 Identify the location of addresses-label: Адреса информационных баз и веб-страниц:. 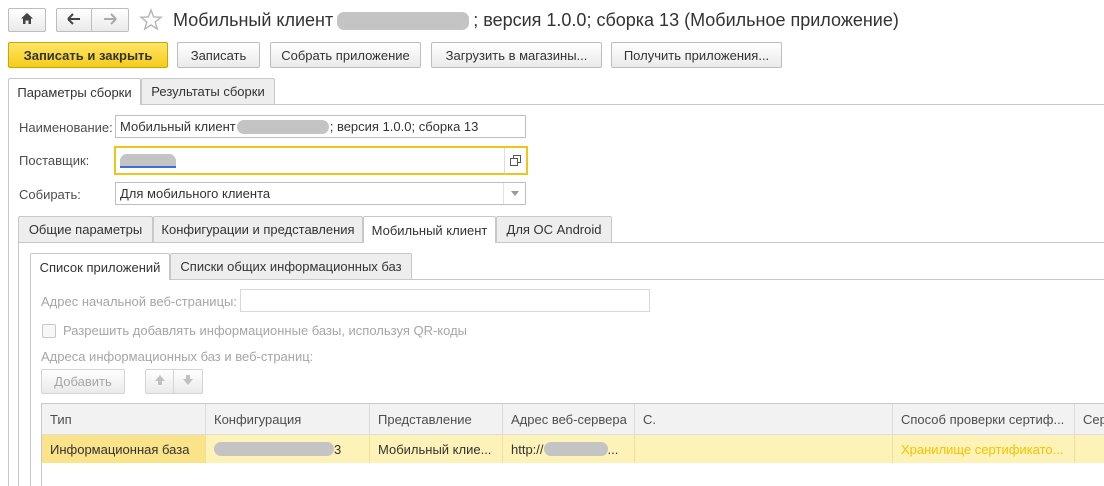
(177, 356).